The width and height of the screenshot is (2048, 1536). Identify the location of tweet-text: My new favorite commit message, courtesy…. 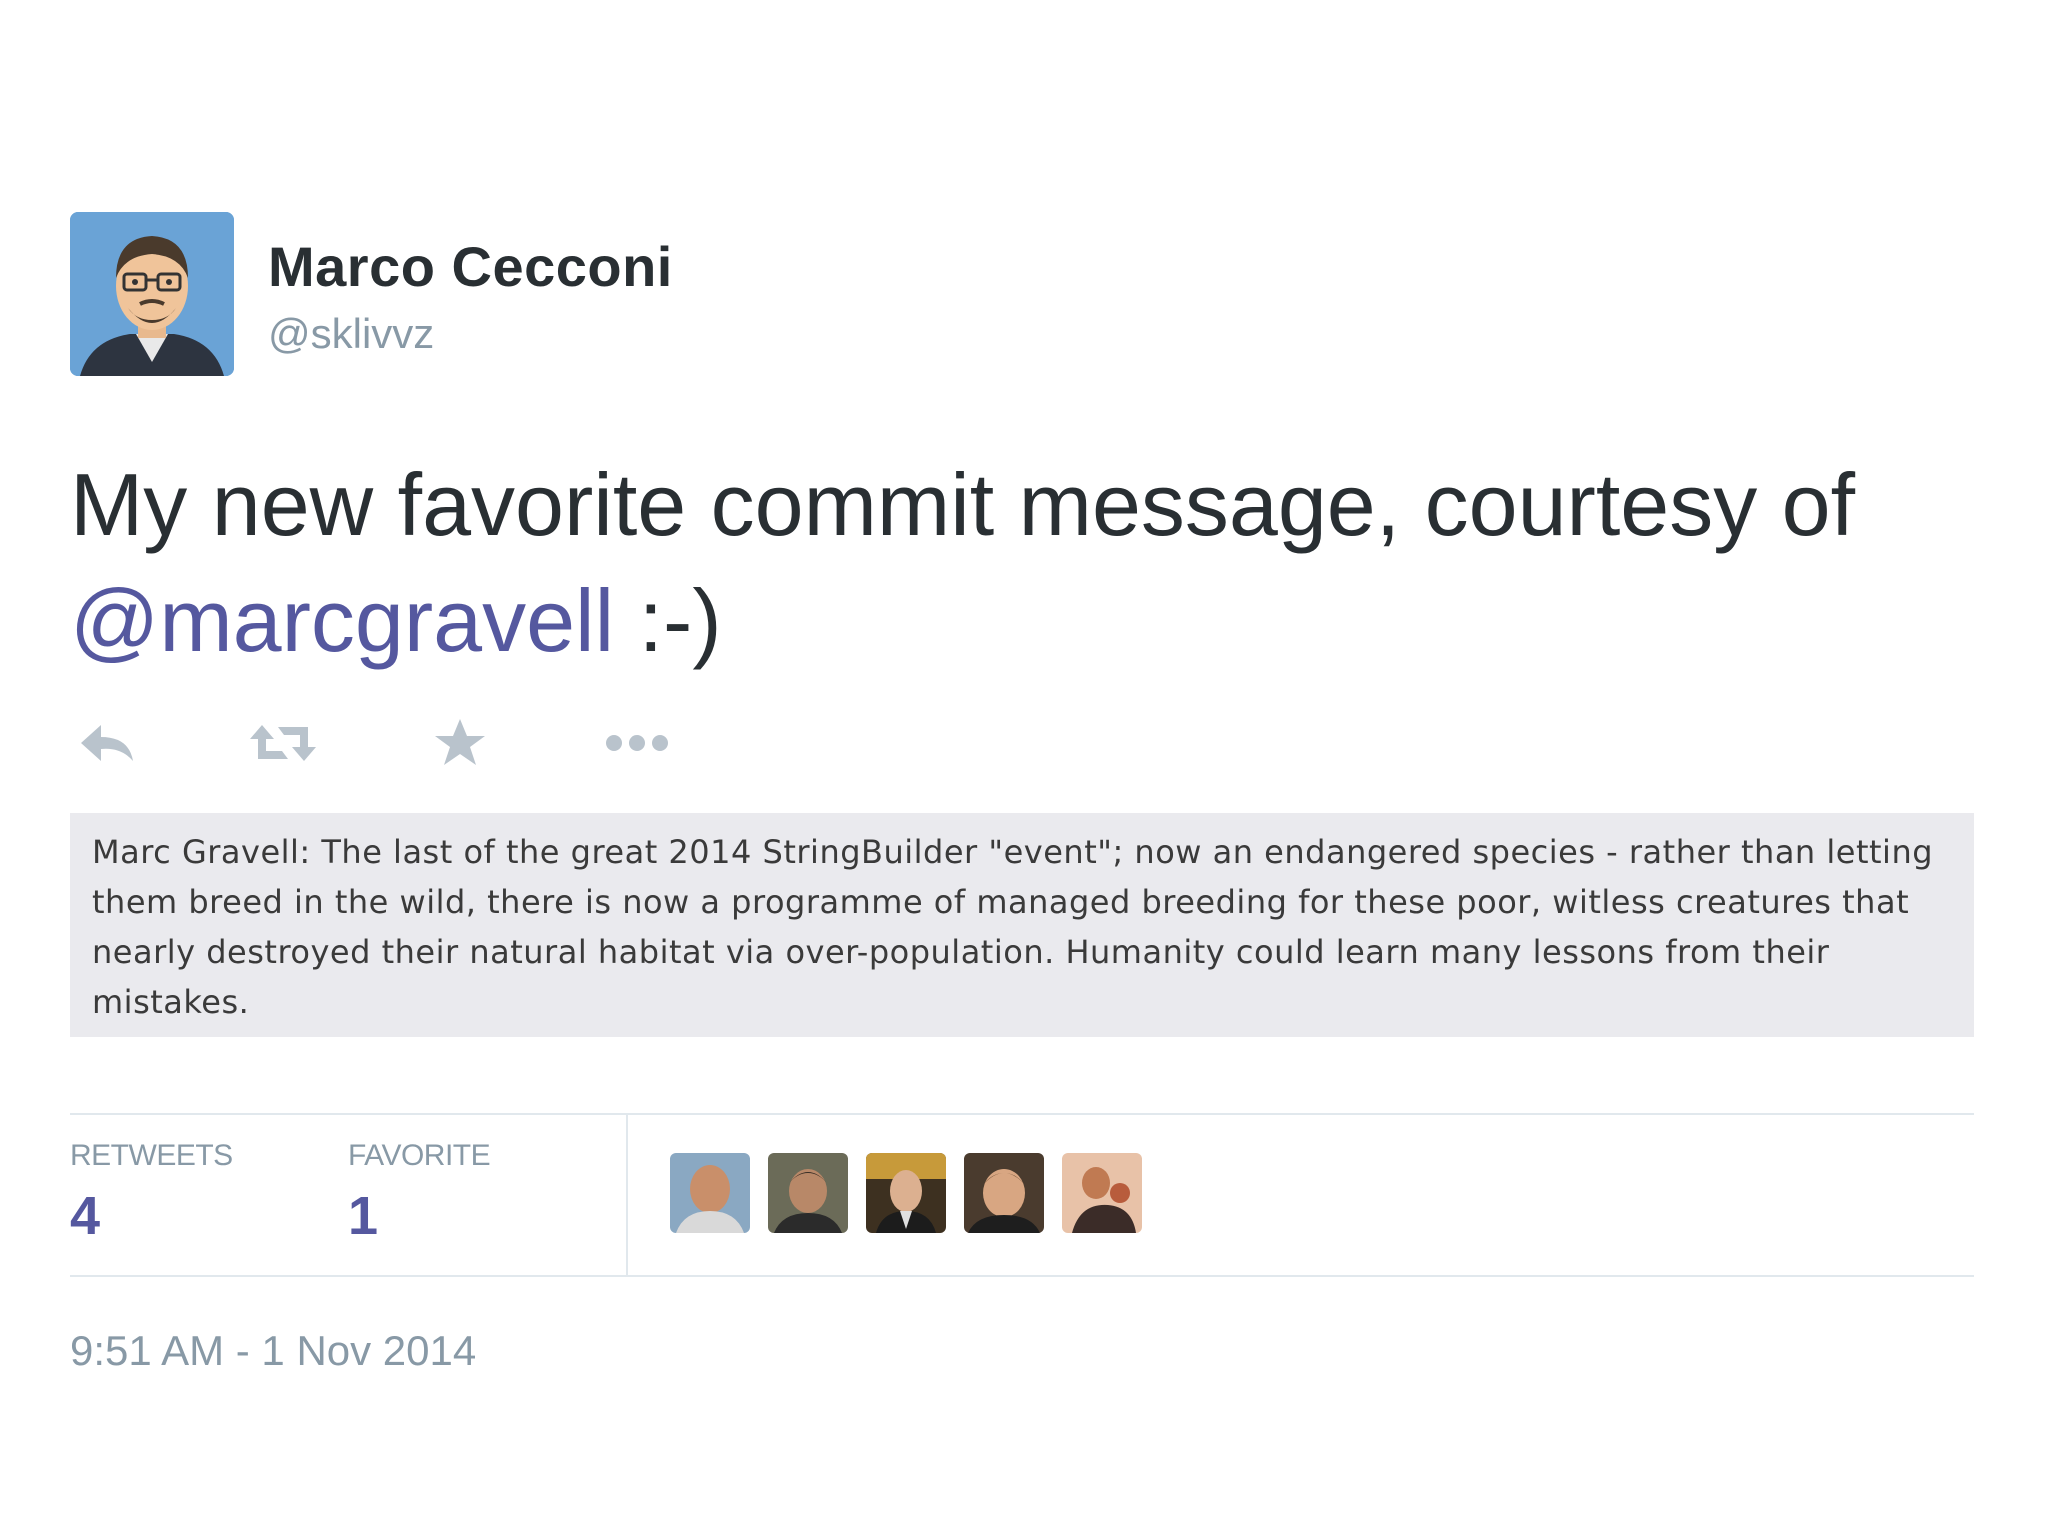
(1022, 563).